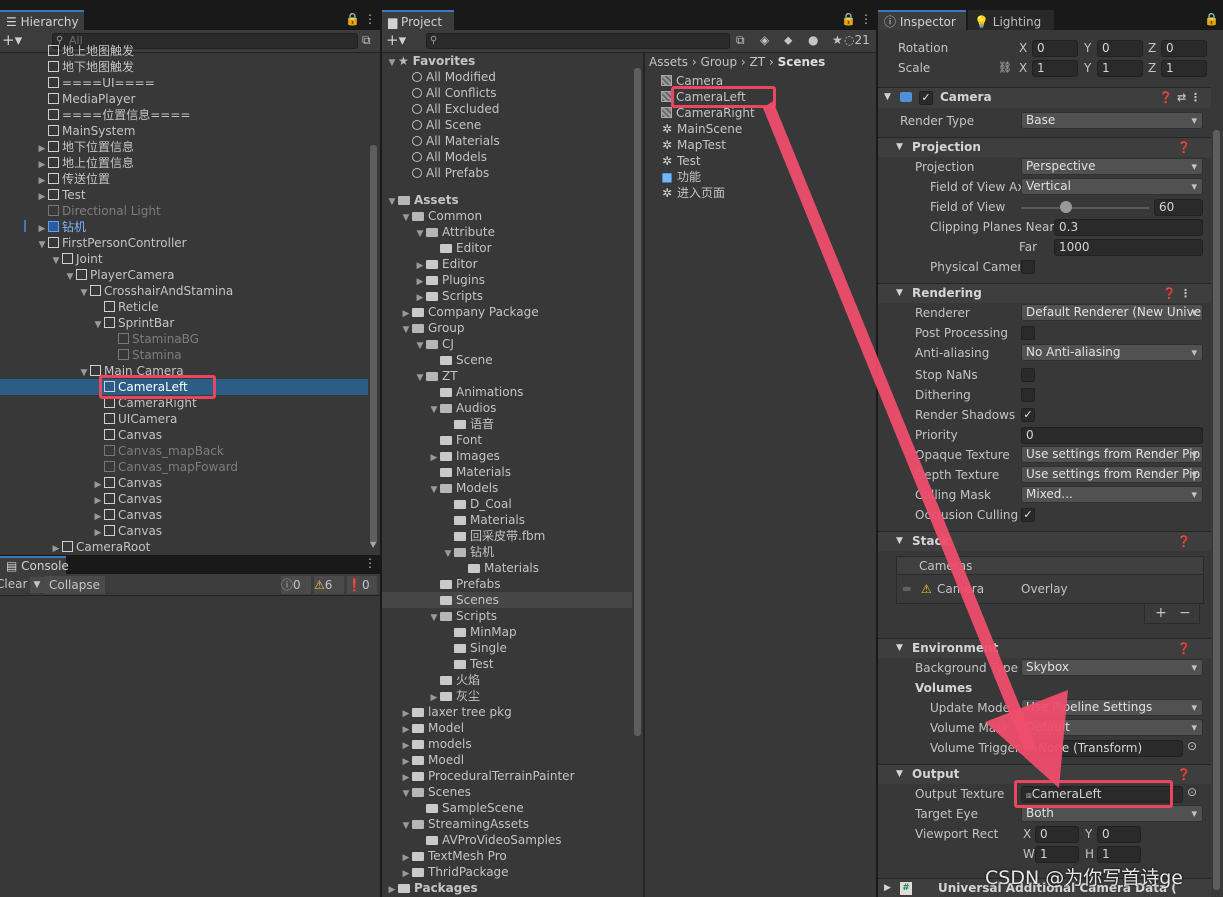 The width and height of the screenshot is (1223, 897). Describe the element at coordinates (1084, 878) in the screenshot. I see `watermark: CSDN @为你写首诗ge` at that location.